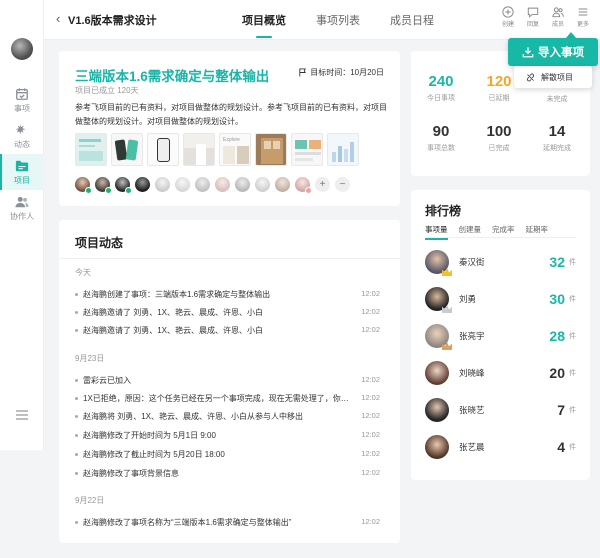 Image resolution: width=600 pixels, height=558 pixels. What do you see at coordinates (557, 373) in the screenshot?
I see `member-count: 20` at bounding box center [557, 373].